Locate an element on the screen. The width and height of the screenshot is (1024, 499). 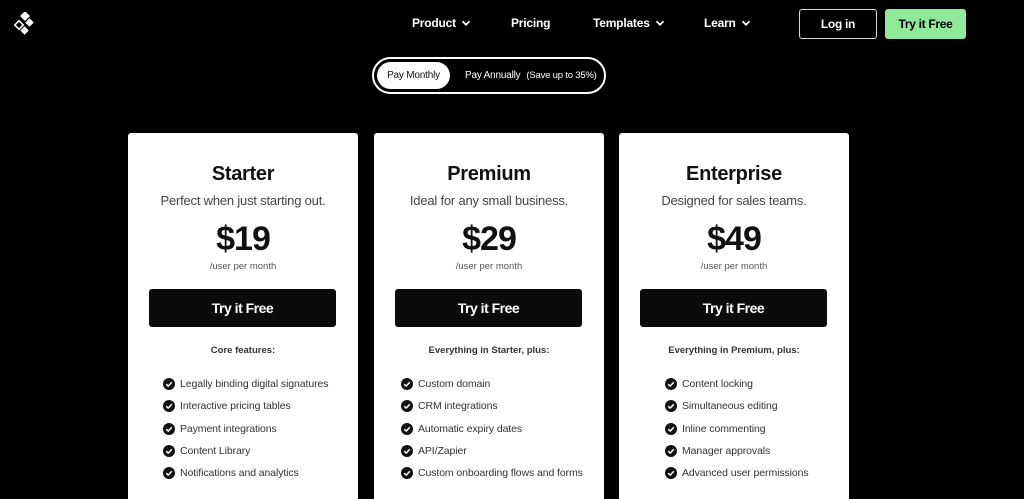
pay-monthly-option: Pay Monthly is located at coordinates (413, 75).